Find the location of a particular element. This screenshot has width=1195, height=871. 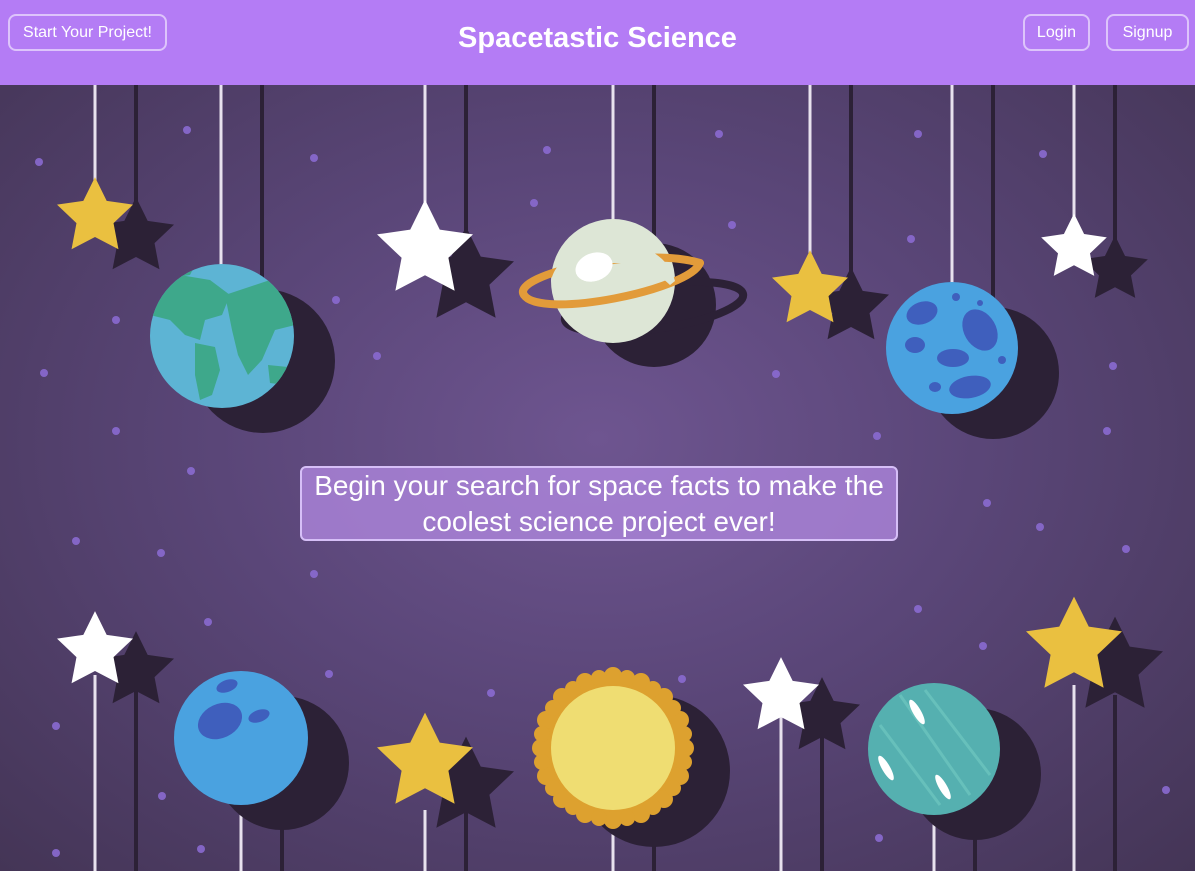

teal-planet-icon is located at coordinates (934, 749).